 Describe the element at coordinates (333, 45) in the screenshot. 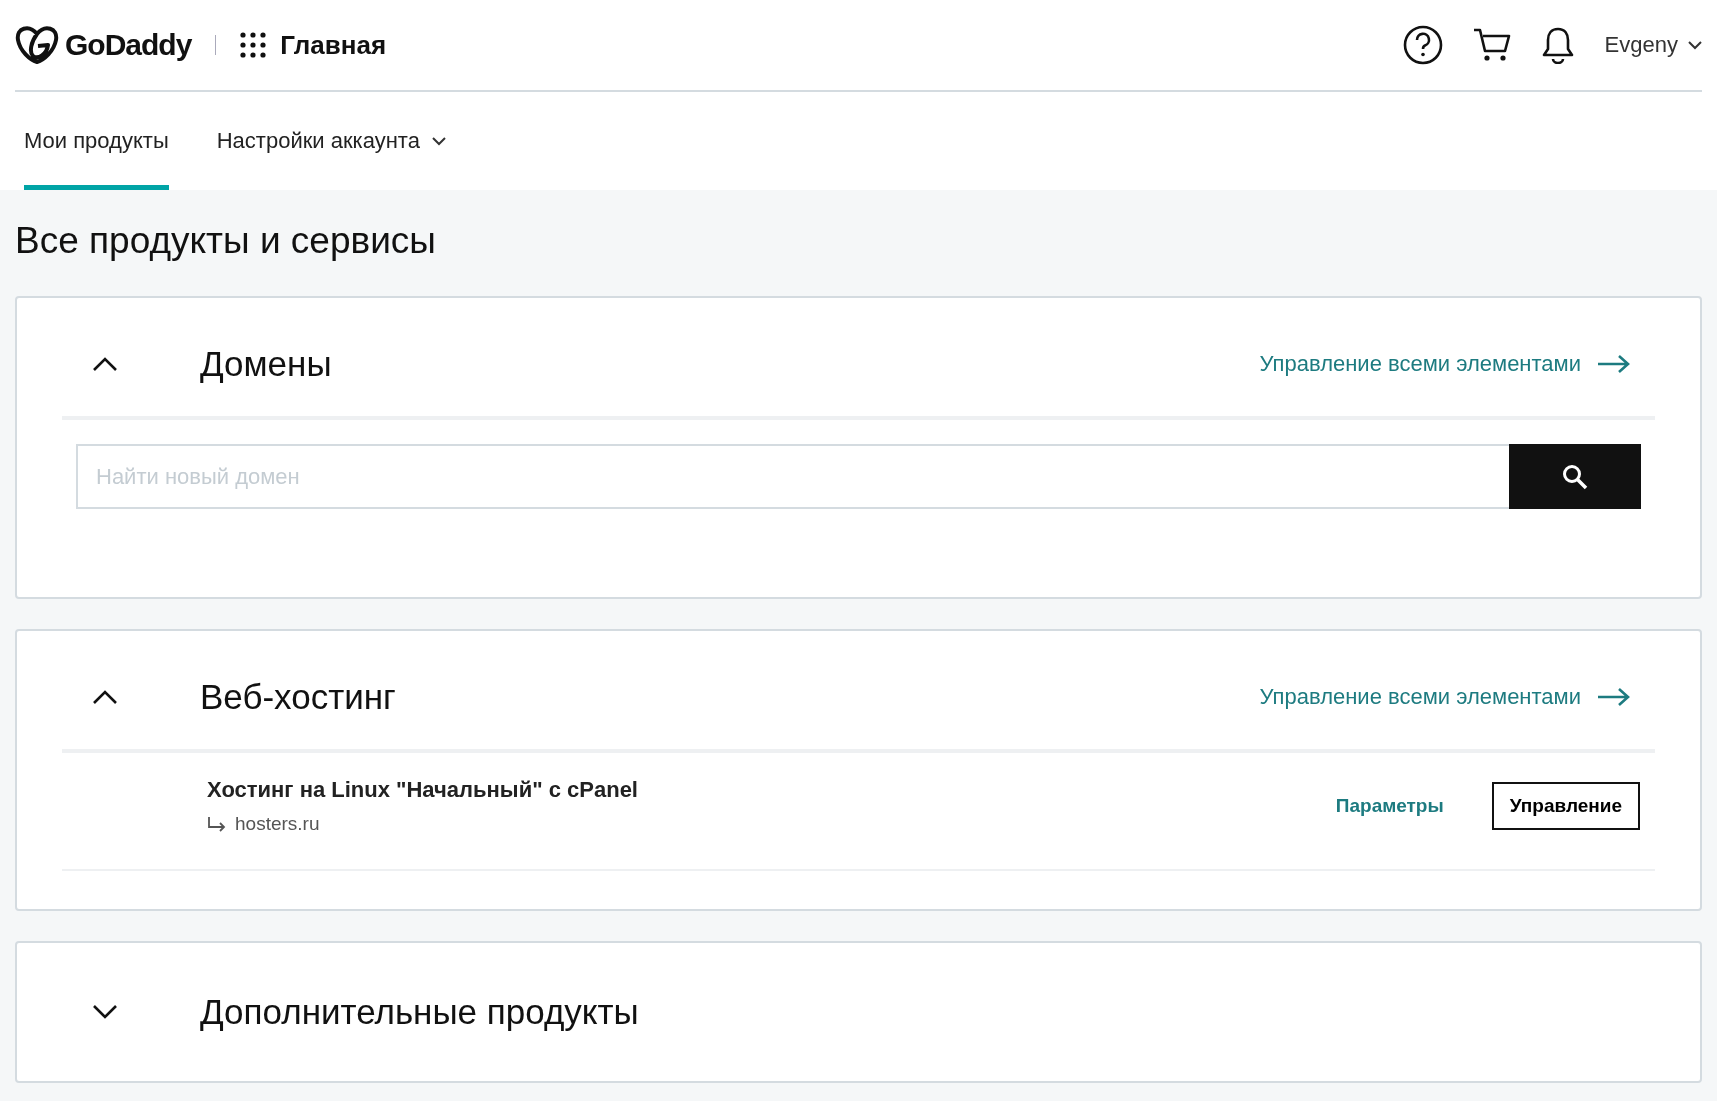

I see `nav-title: Главная` at that location.